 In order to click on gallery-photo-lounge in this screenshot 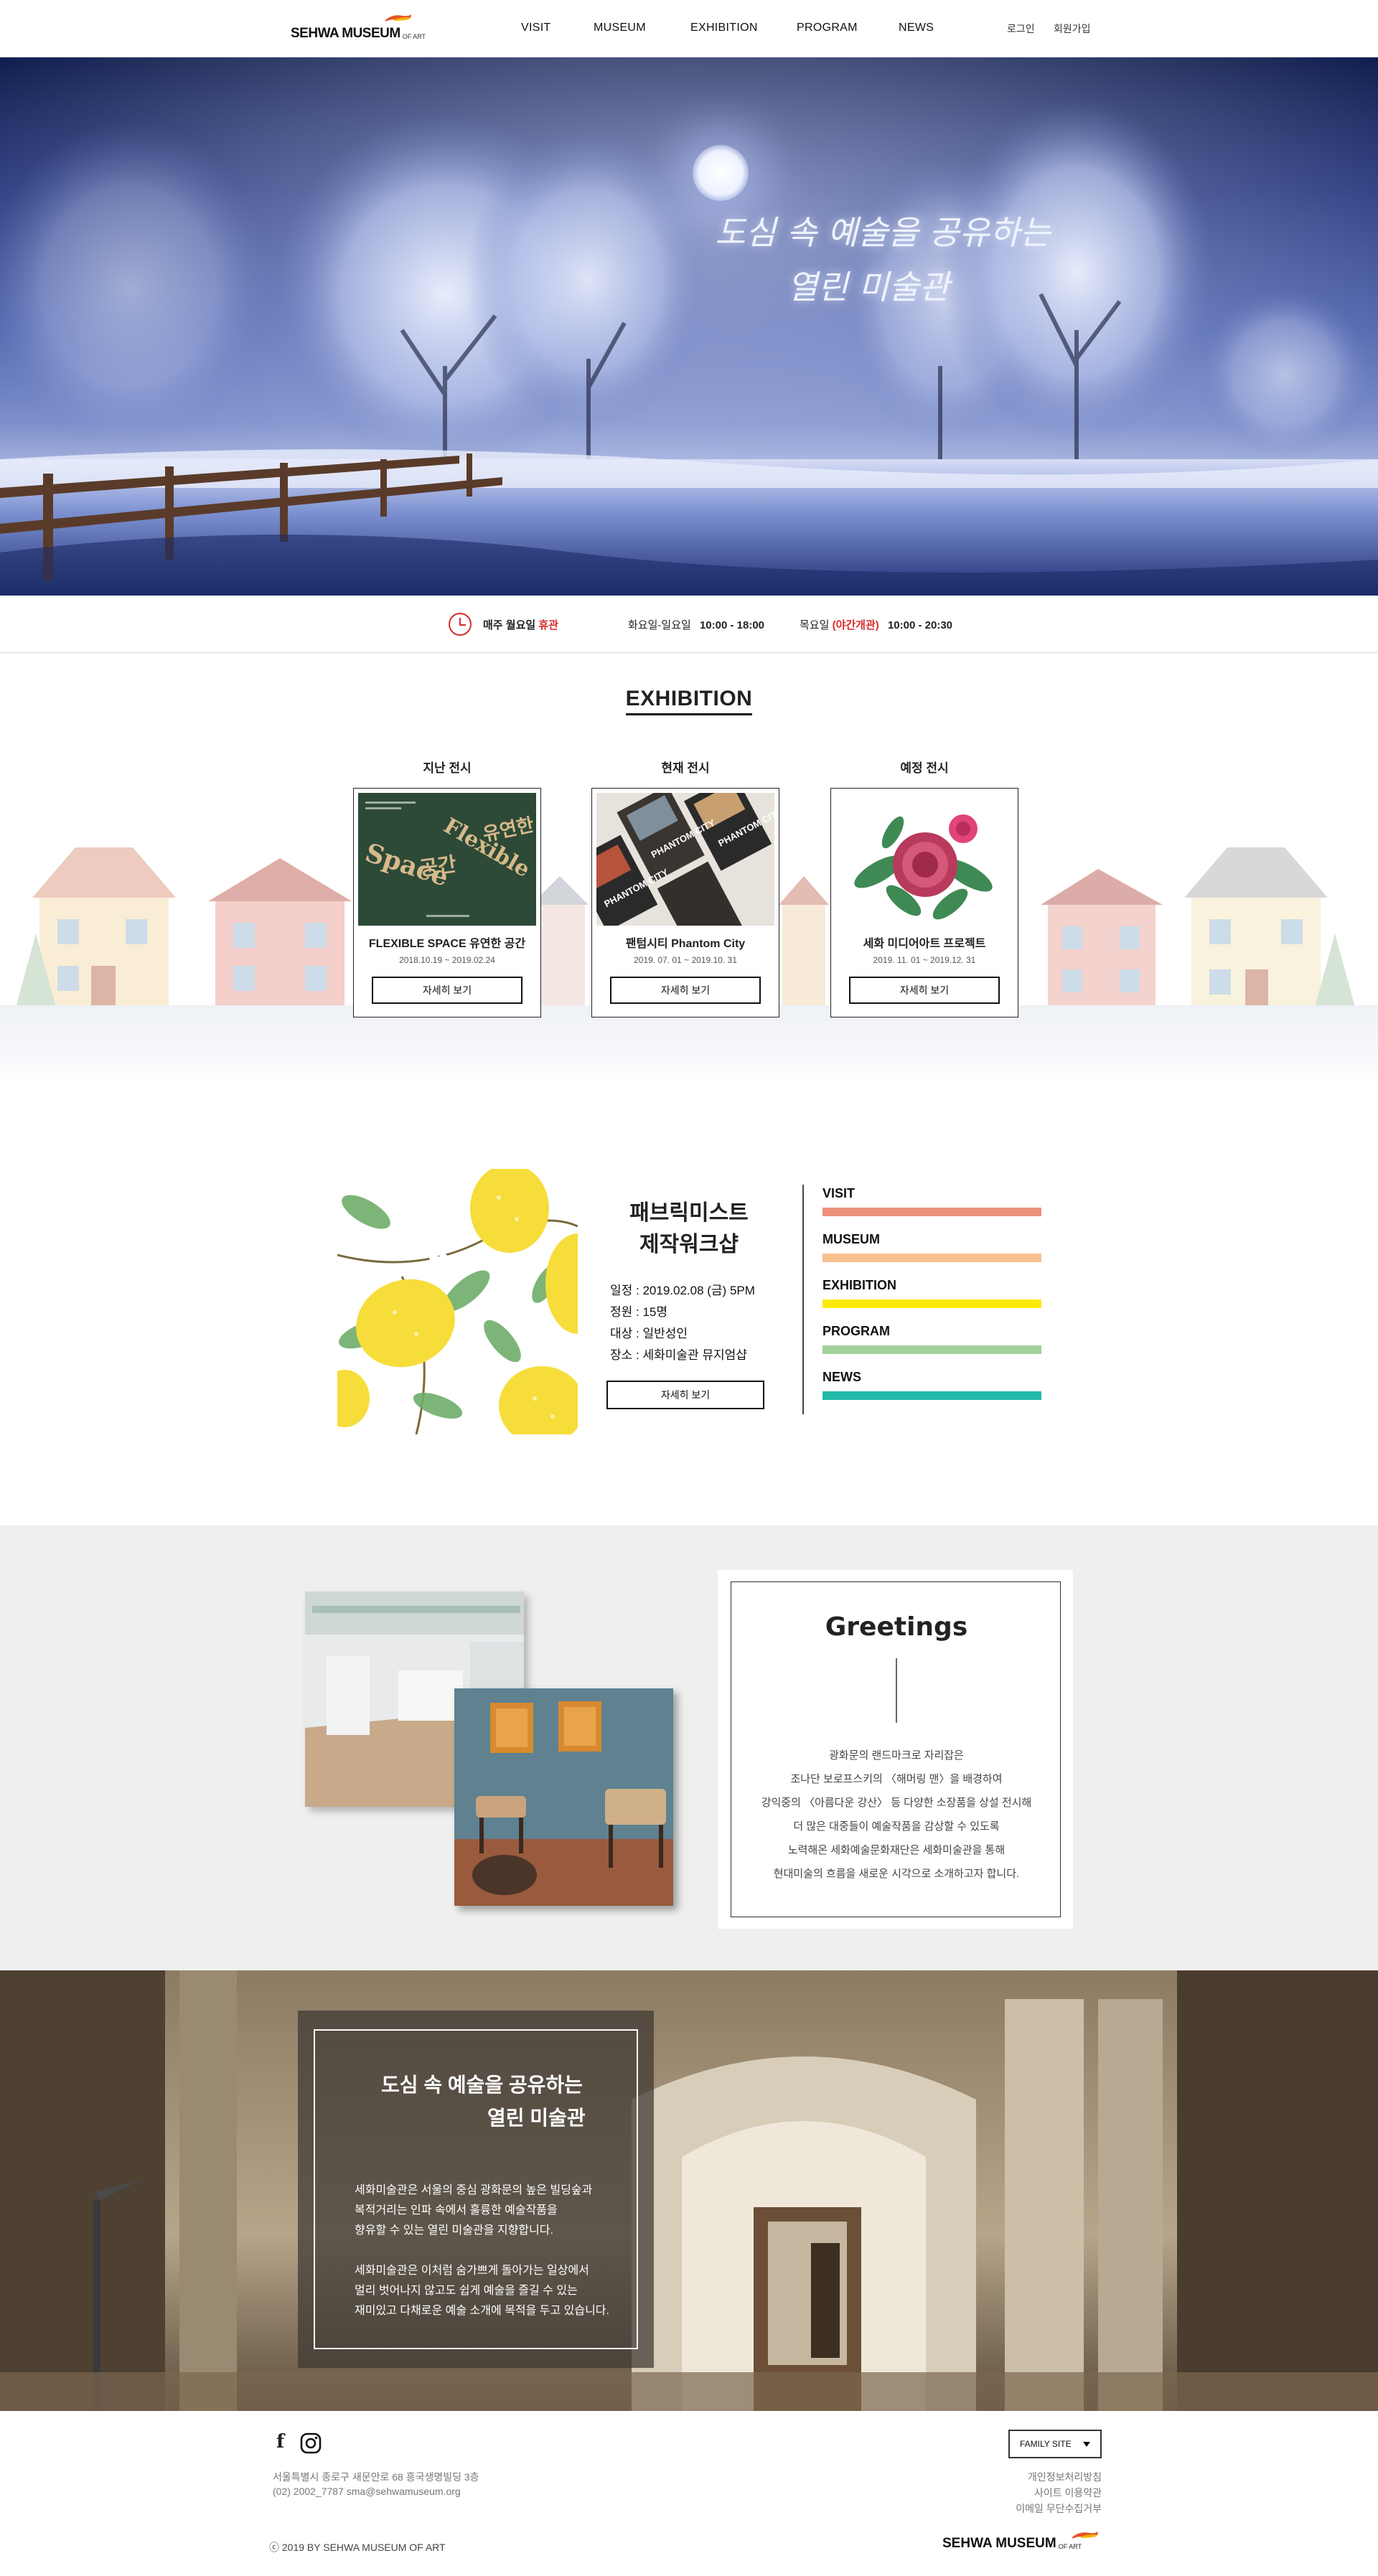, I will do `click(563, 1797)`.